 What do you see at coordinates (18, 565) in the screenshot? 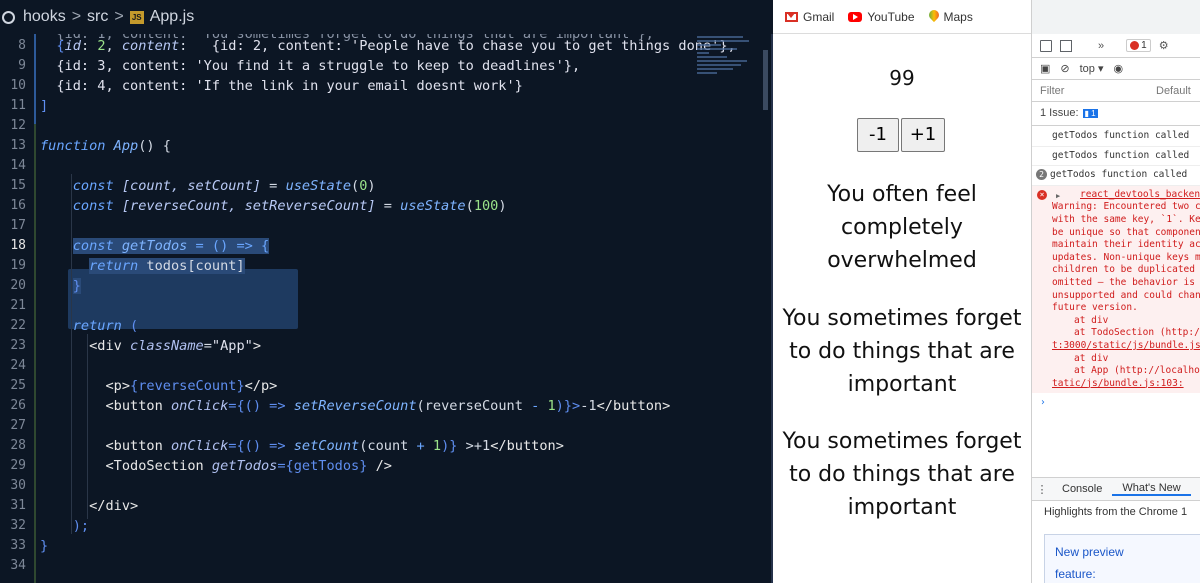
I see `line-number: 34` at bounding box center [18, 565].